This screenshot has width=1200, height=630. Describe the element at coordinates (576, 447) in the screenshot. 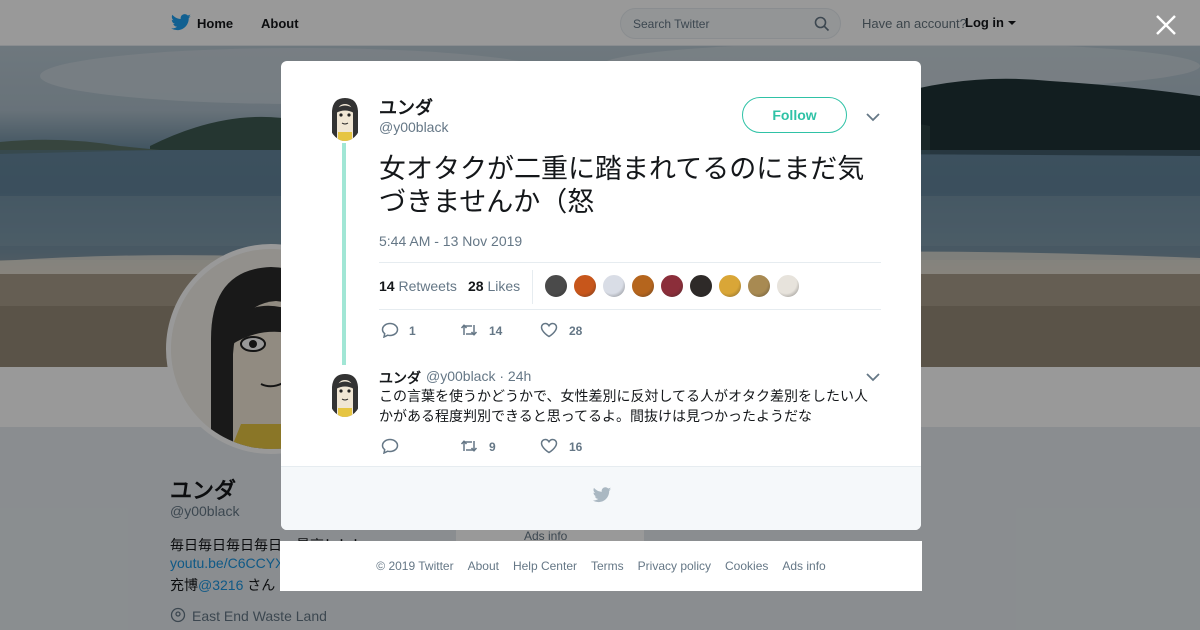

I see `like-count: 16` at that location.